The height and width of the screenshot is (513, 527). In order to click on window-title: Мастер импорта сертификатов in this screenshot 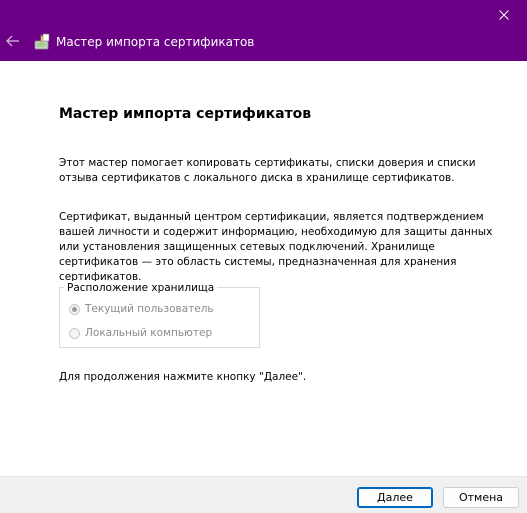, I will do `click(155, 42)`.